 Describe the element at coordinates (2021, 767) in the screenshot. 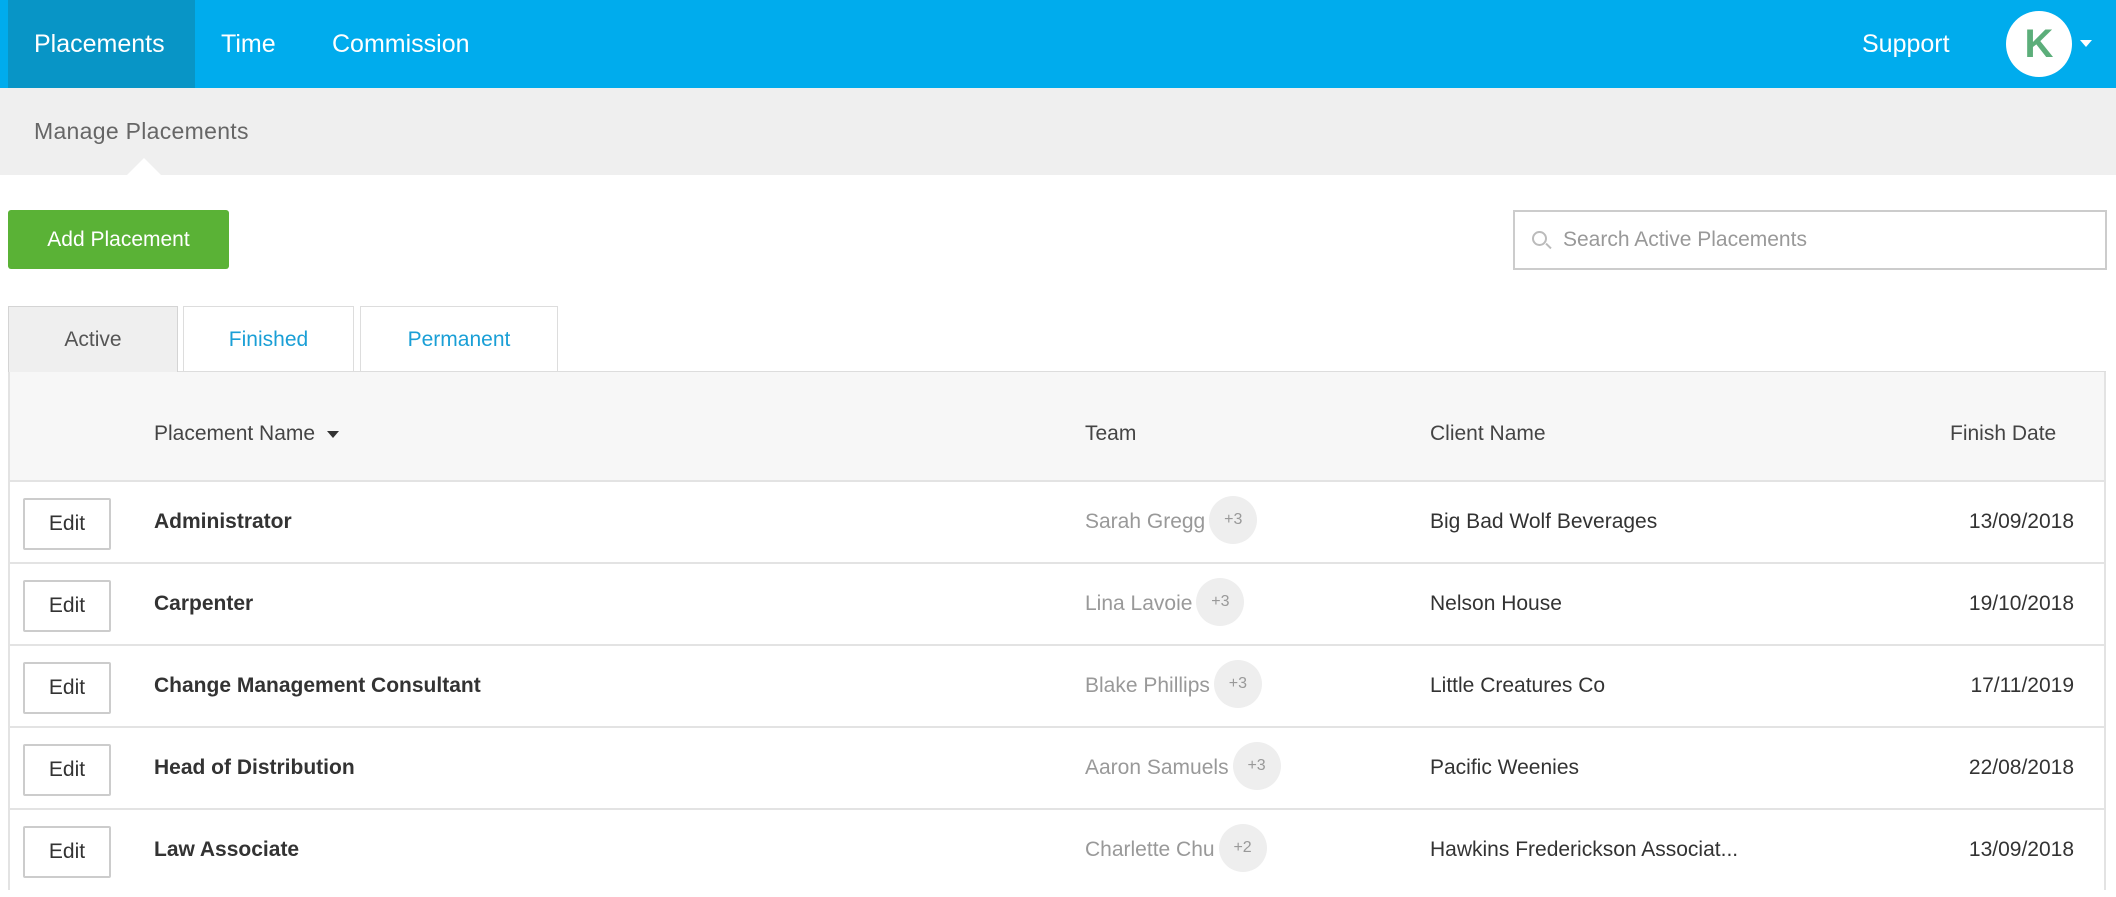

I see `finish-date: 22/08/2018` at that location.